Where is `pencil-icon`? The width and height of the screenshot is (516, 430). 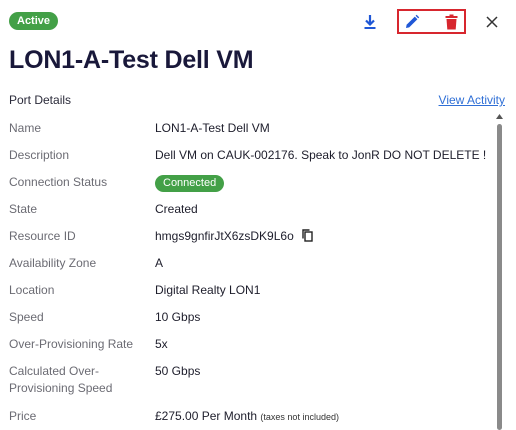
pencil-icon is located at coordinates (413, 21).